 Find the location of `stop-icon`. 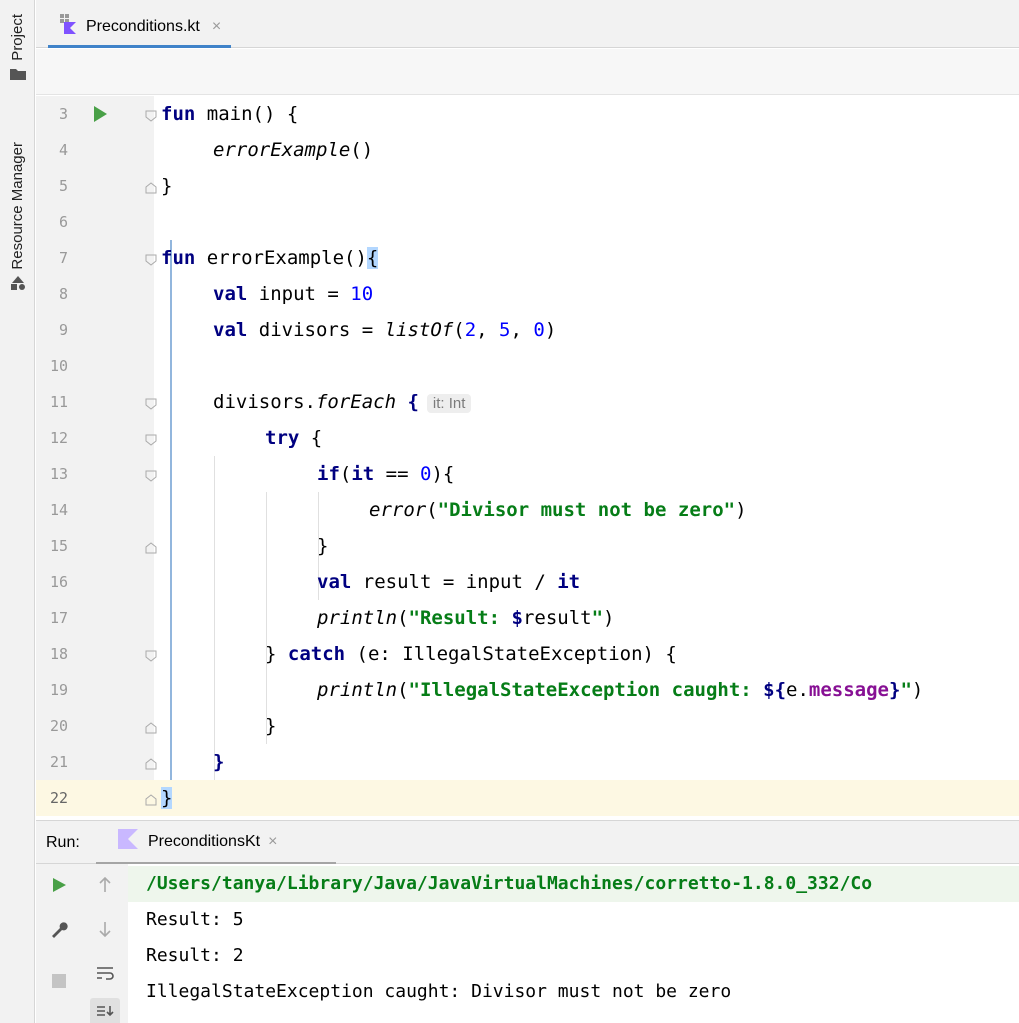

stop-icon is located at coordinates (59, 983).